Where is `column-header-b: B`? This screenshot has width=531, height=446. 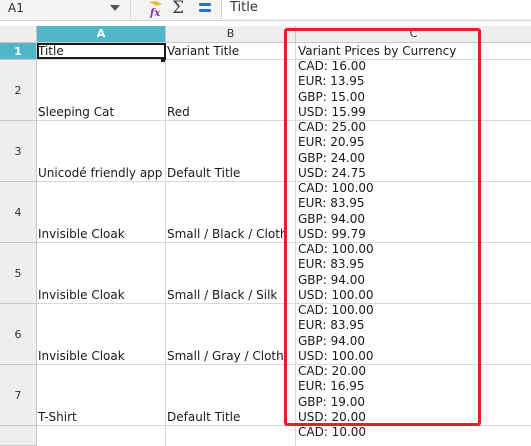
column-header-b: B is located at coordinates (231, 34).